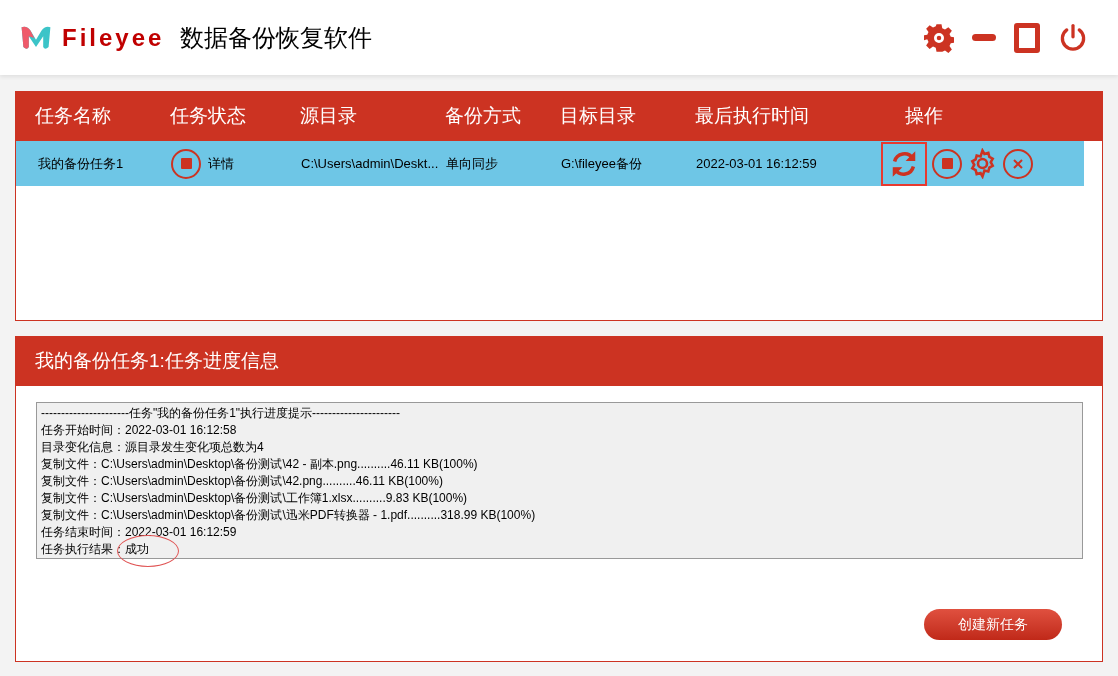  Describe the element at coordinates (83, 549) in the screenshot. I see `log-label: 任务执行结果：` at that location.